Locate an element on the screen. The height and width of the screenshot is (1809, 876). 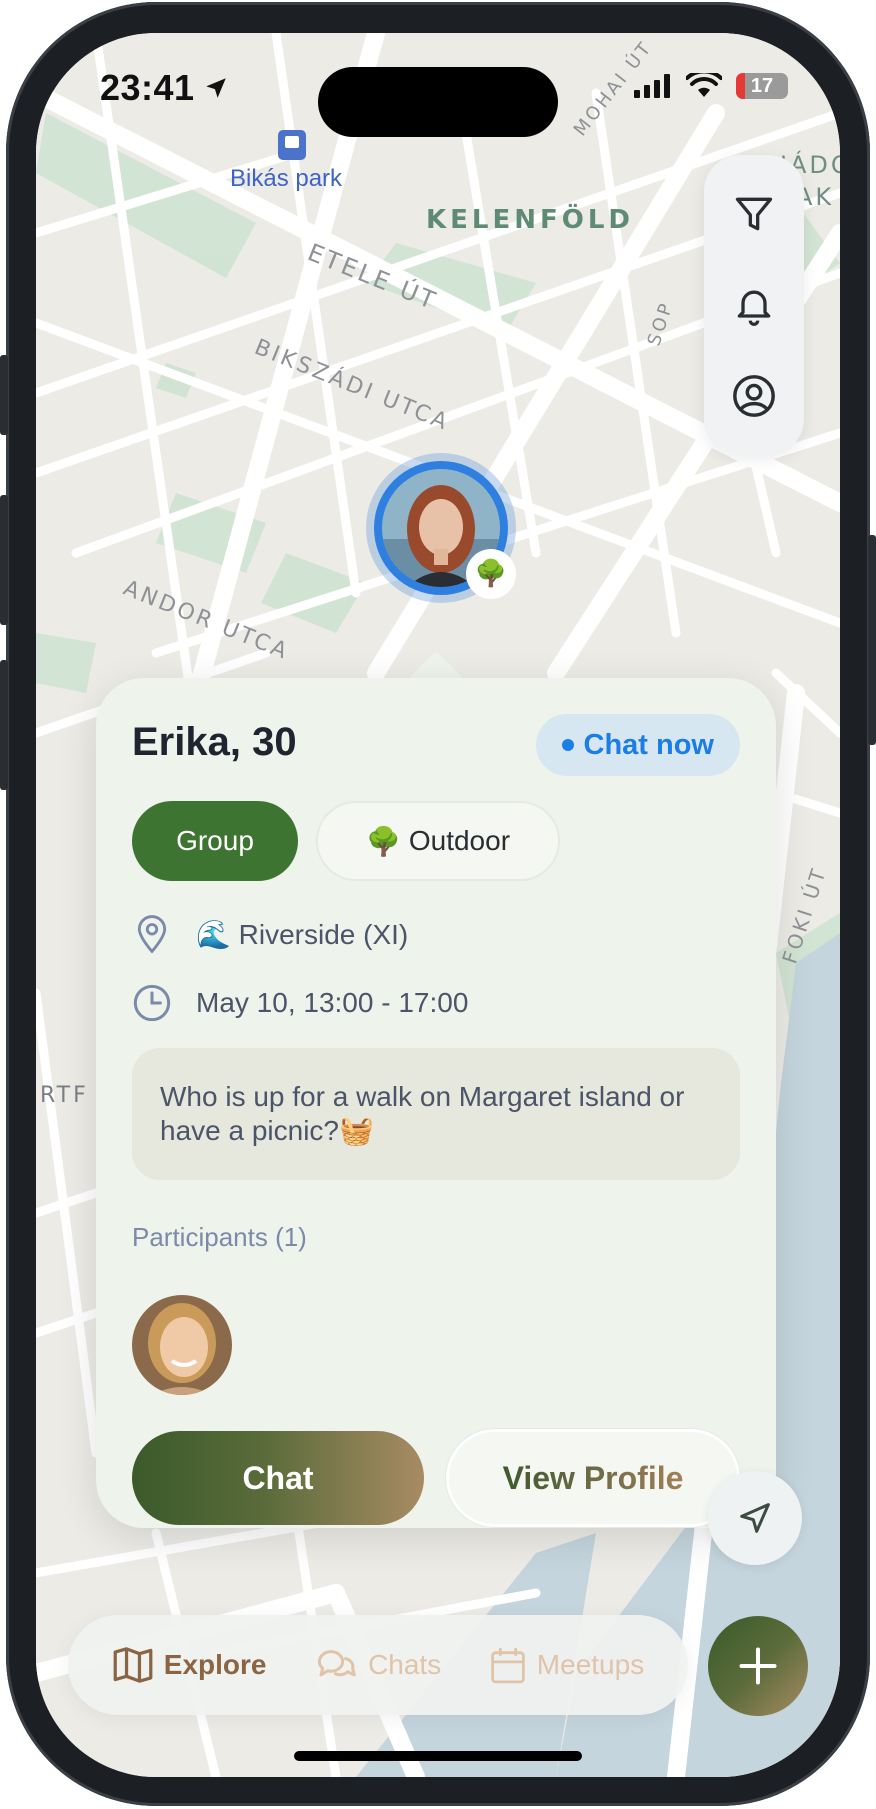
chat-now-badge: Chat now is located at coordinates (637, 745).